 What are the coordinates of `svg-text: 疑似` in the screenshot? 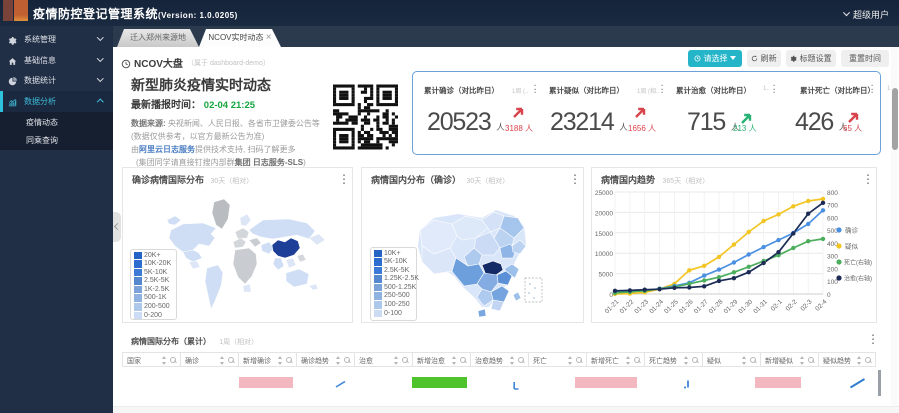 It's located at (852, 246).